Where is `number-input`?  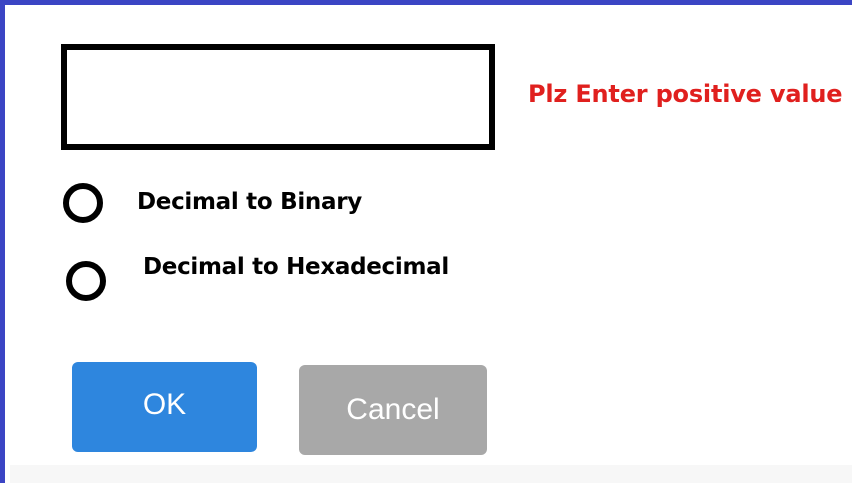
number-input is located at coordinates (278, 97).